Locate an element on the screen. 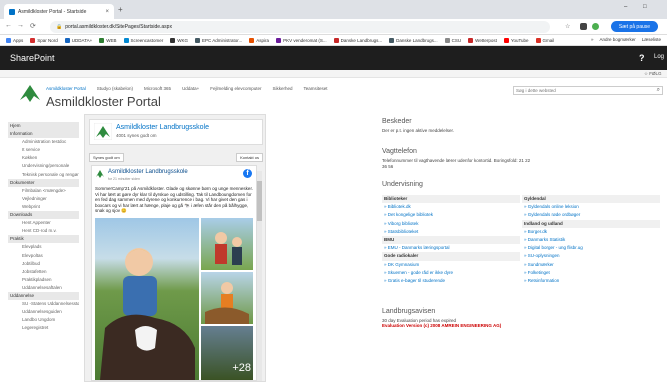 The height and width of the screenshot is (382, 667). nav-item-hent-cd-rod-m-v: Hent CD-rod m.v. is located at coordinates (43, 231).